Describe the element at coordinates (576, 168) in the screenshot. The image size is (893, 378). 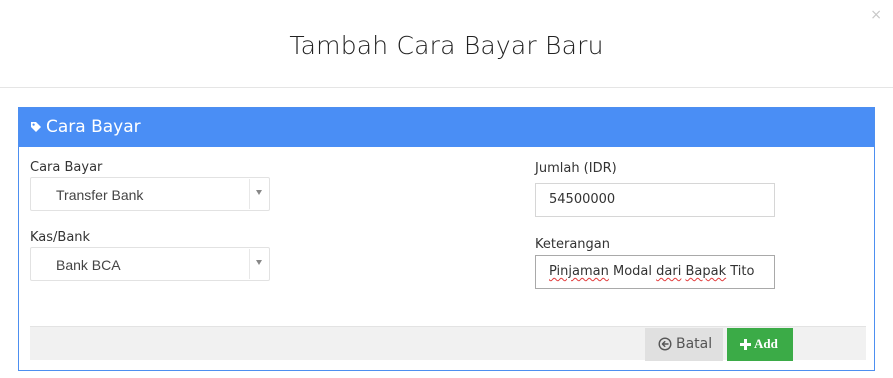
I see `jumlah-label: Jumlah (IDR)` at that location.